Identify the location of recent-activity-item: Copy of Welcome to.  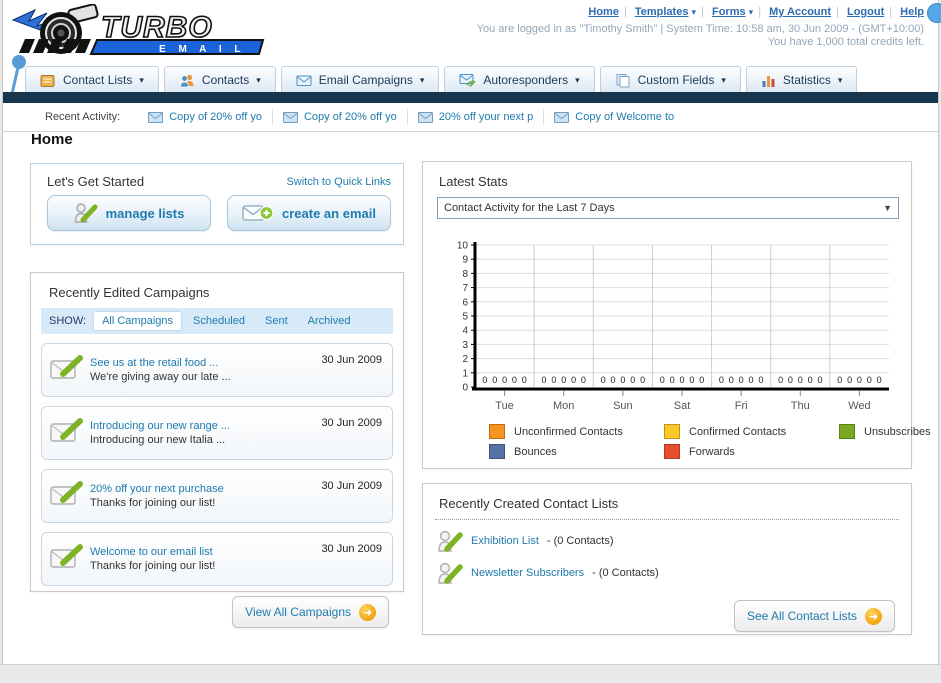
(614, 117).